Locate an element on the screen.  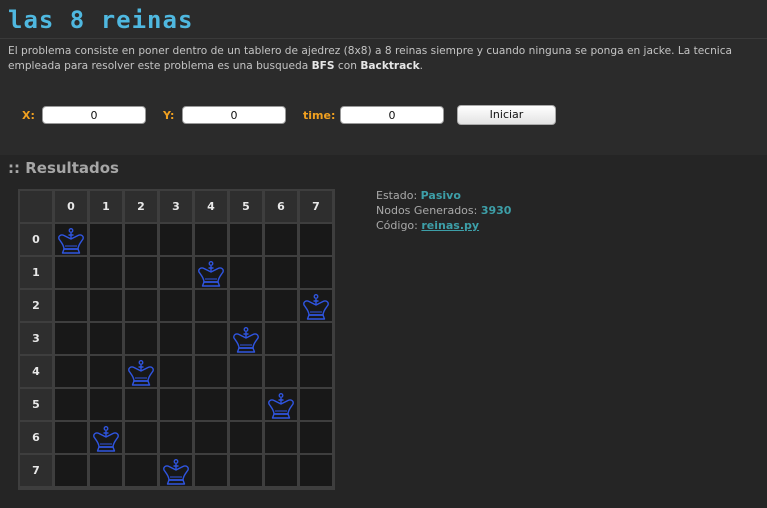
controls-bar: X: Y: time: Iniciar is located at coordinates (383, 116).